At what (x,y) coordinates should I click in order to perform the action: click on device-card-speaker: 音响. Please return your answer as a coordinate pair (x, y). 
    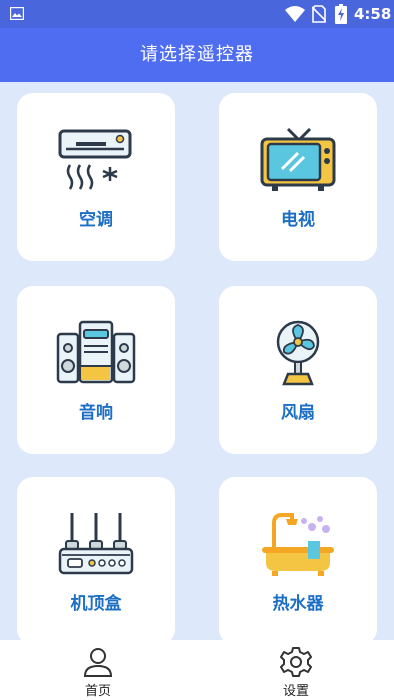
    Looking at the image, I should click on (96, 370).